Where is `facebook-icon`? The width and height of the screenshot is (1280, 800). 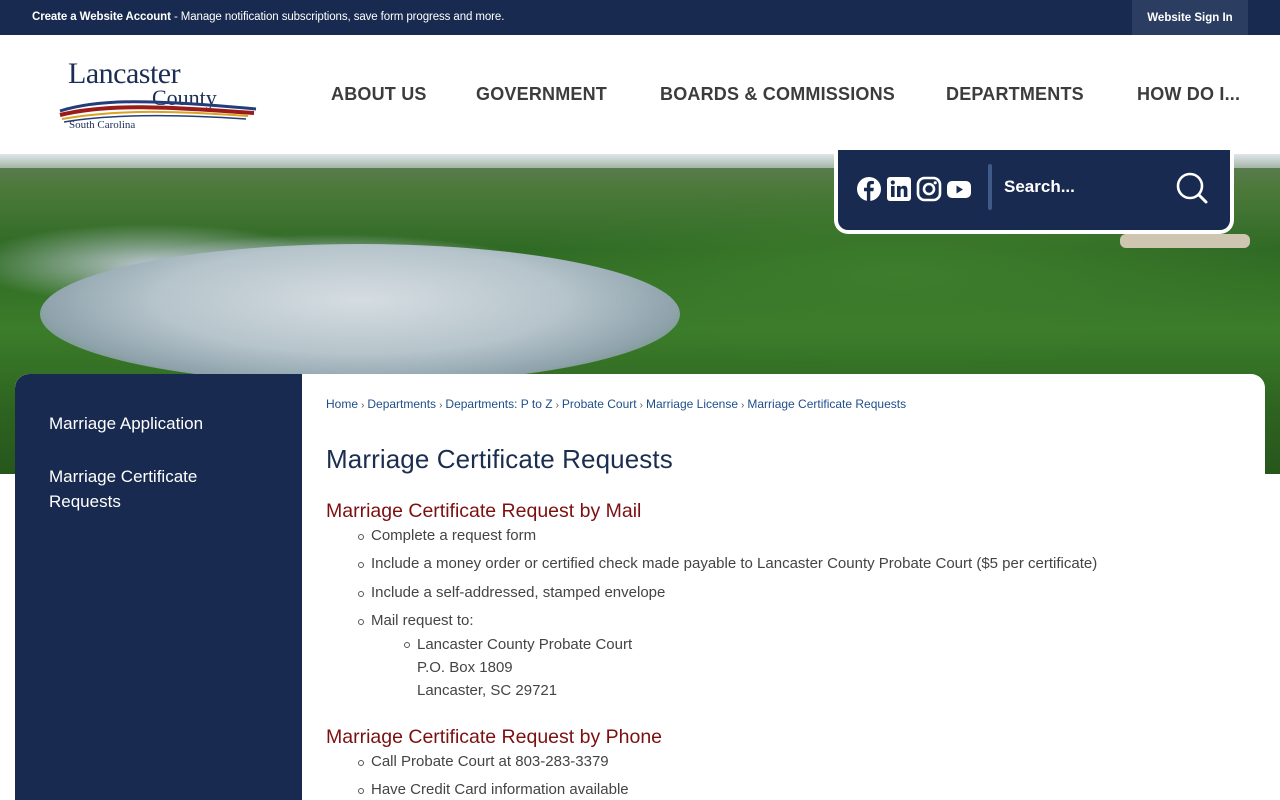
facebook-icon is located at coordinates (869, 189).